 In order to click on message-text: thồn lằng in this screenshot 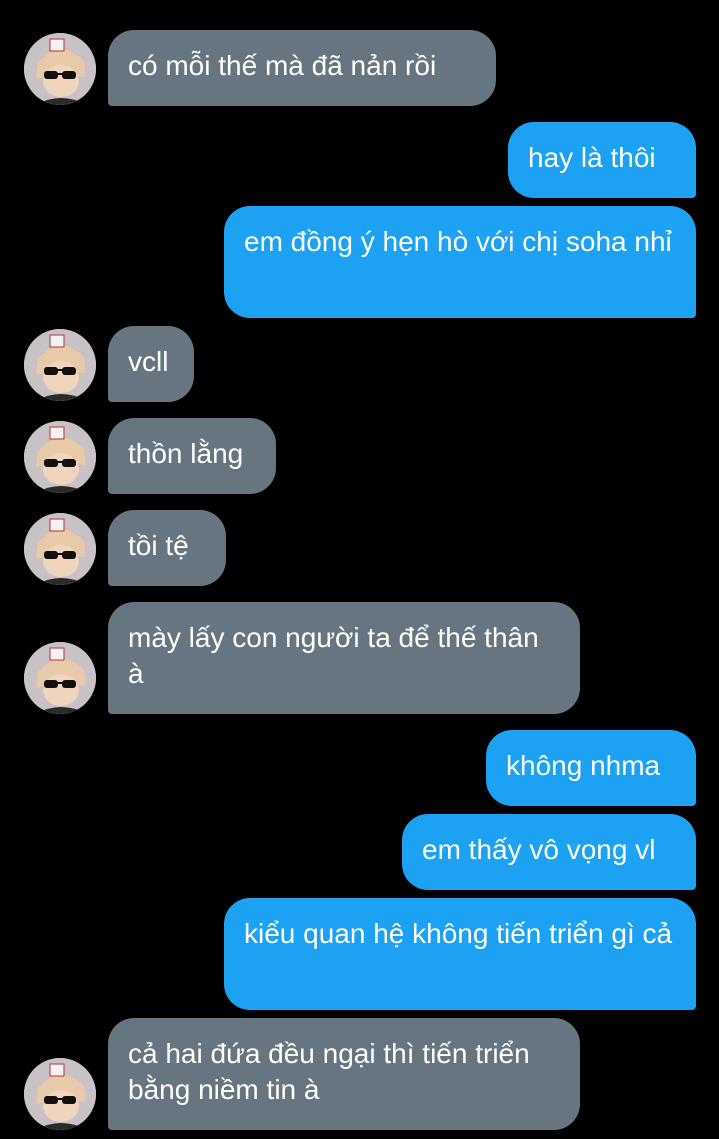, I will do `click(186, 453)`.